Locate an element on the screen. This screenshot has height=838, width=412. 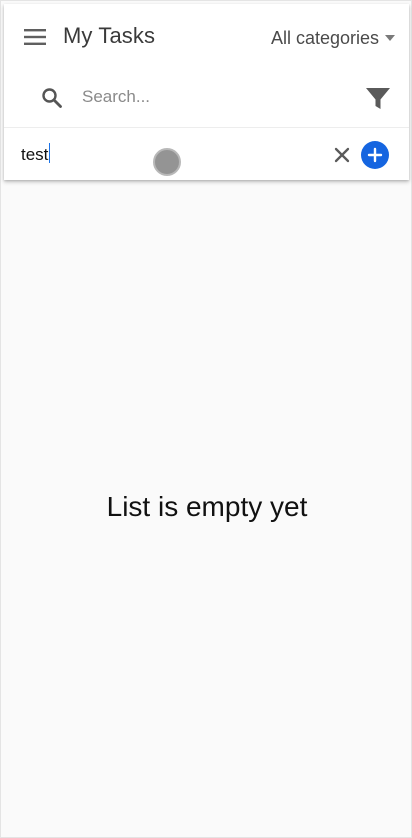
category-dropdown-label: All categories is located at coordinates (324, 37).